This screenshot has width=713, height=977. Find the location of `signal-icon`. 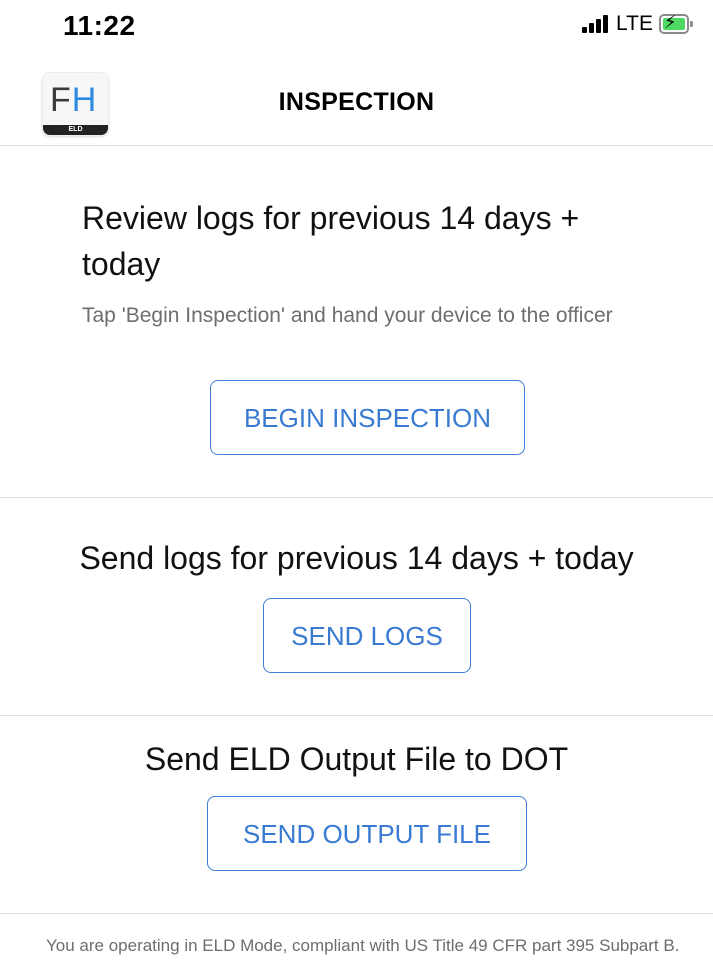

signal-icon is located at coordinates (596, 24).